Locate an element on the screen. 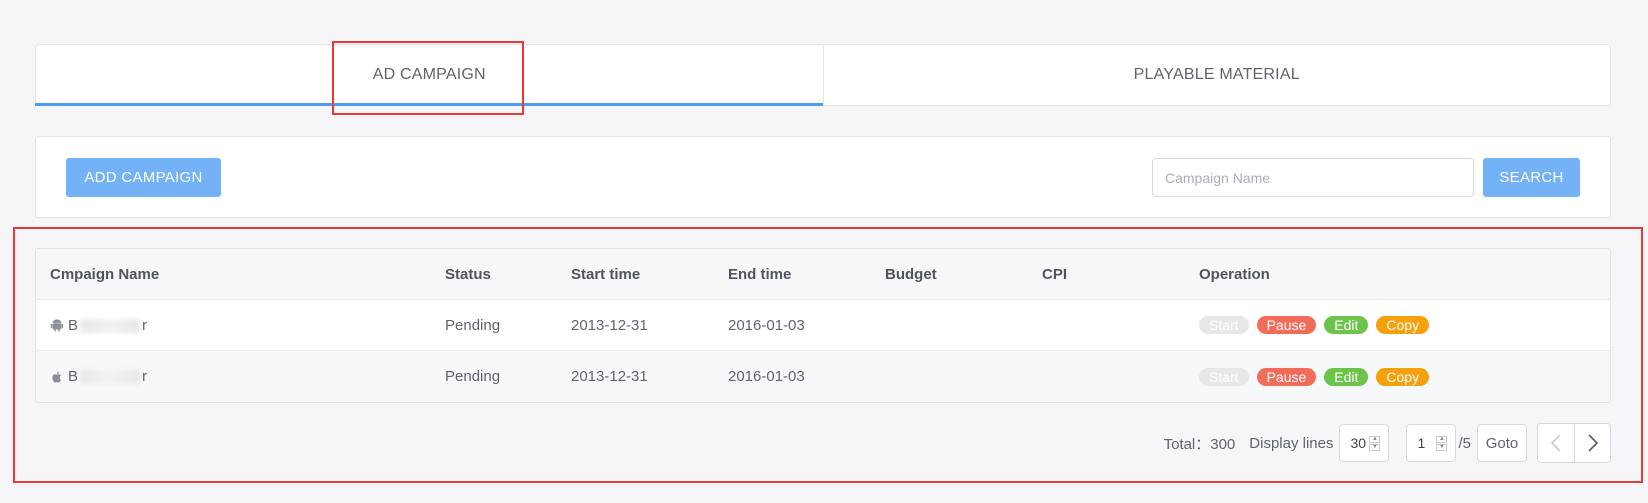 This screenshot has height=503, width=1648. chevron-left-icon is located at coordinates (1555, 443).